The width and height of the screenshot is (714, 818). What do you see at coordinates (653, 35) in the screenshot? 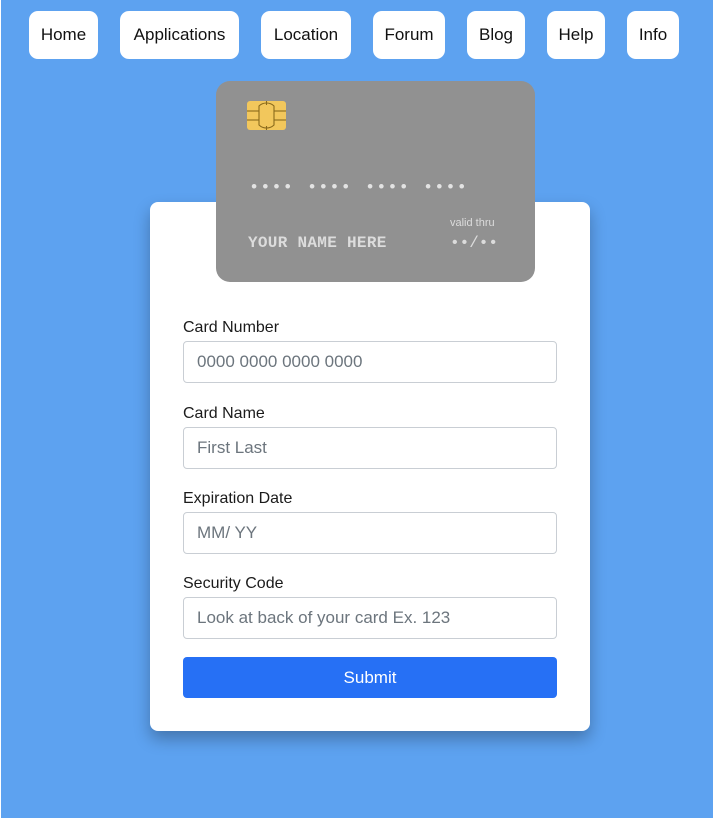
I see `nav-info-button: Info` at bounding box center [653, 35].